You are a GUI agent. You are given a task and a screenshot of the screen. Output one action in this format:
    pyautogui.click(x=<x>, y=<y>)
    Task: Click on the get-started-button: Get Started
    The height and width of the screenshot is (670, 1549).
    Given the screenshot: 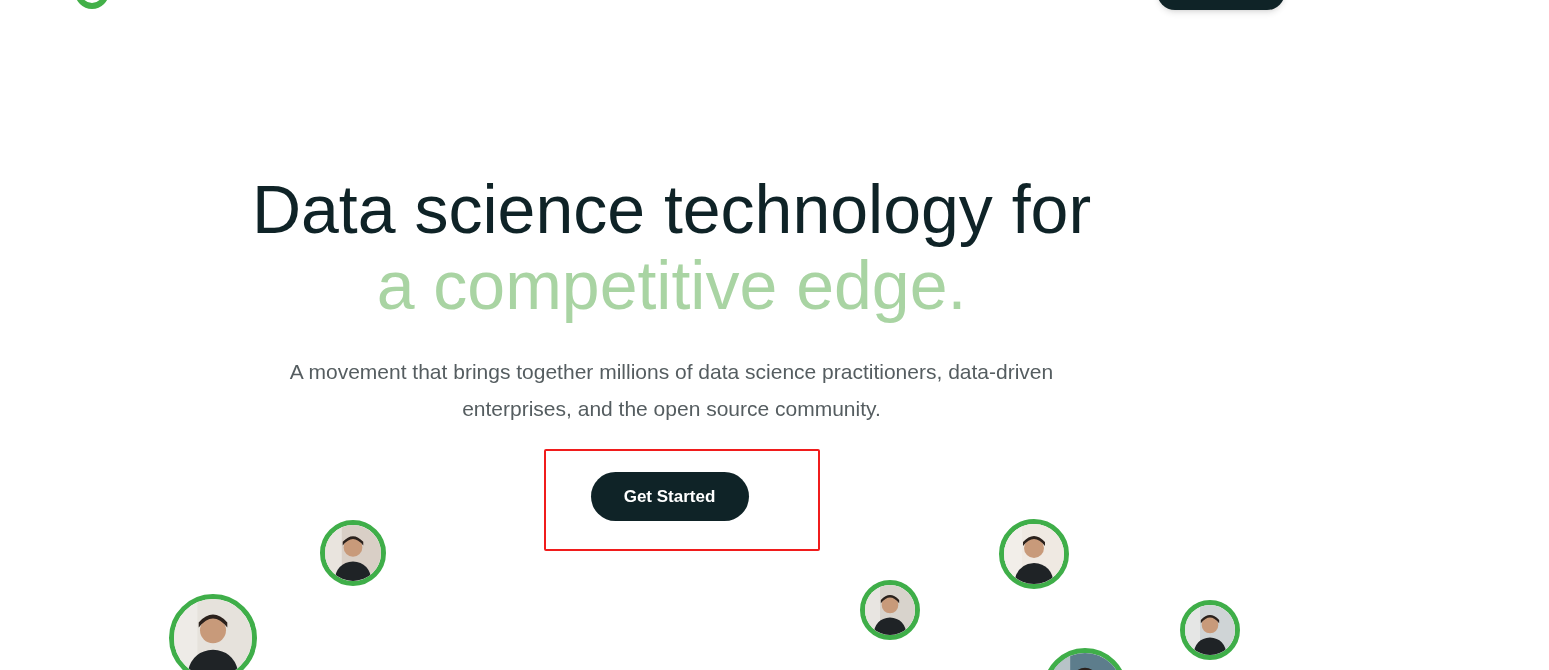 What is the action you would take?
    pyautogui.click(x=669, y=496)
    